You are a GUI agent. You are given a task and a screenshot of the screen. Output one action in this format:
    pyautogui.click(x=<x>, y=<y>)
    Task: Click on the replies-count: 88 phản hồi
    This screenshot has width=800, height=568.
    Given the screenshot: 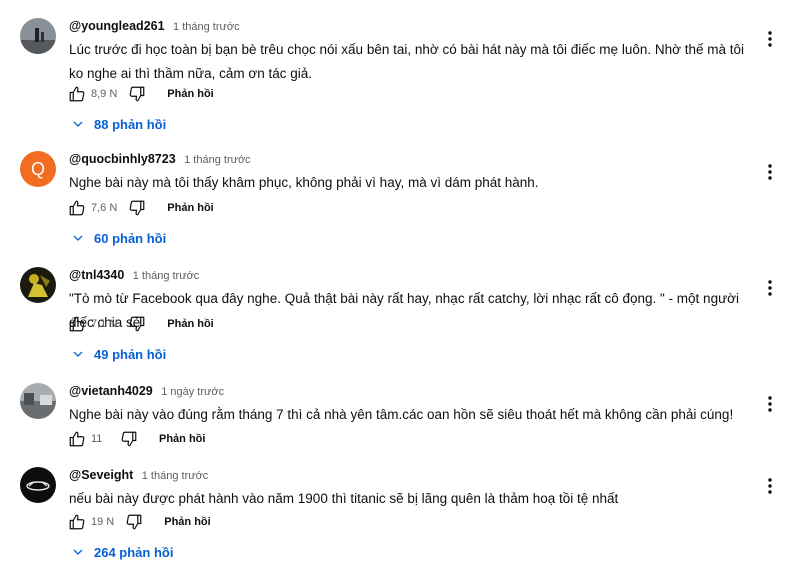 What is the action you would take?
    pyautogui.click(x=130, y=124)
    